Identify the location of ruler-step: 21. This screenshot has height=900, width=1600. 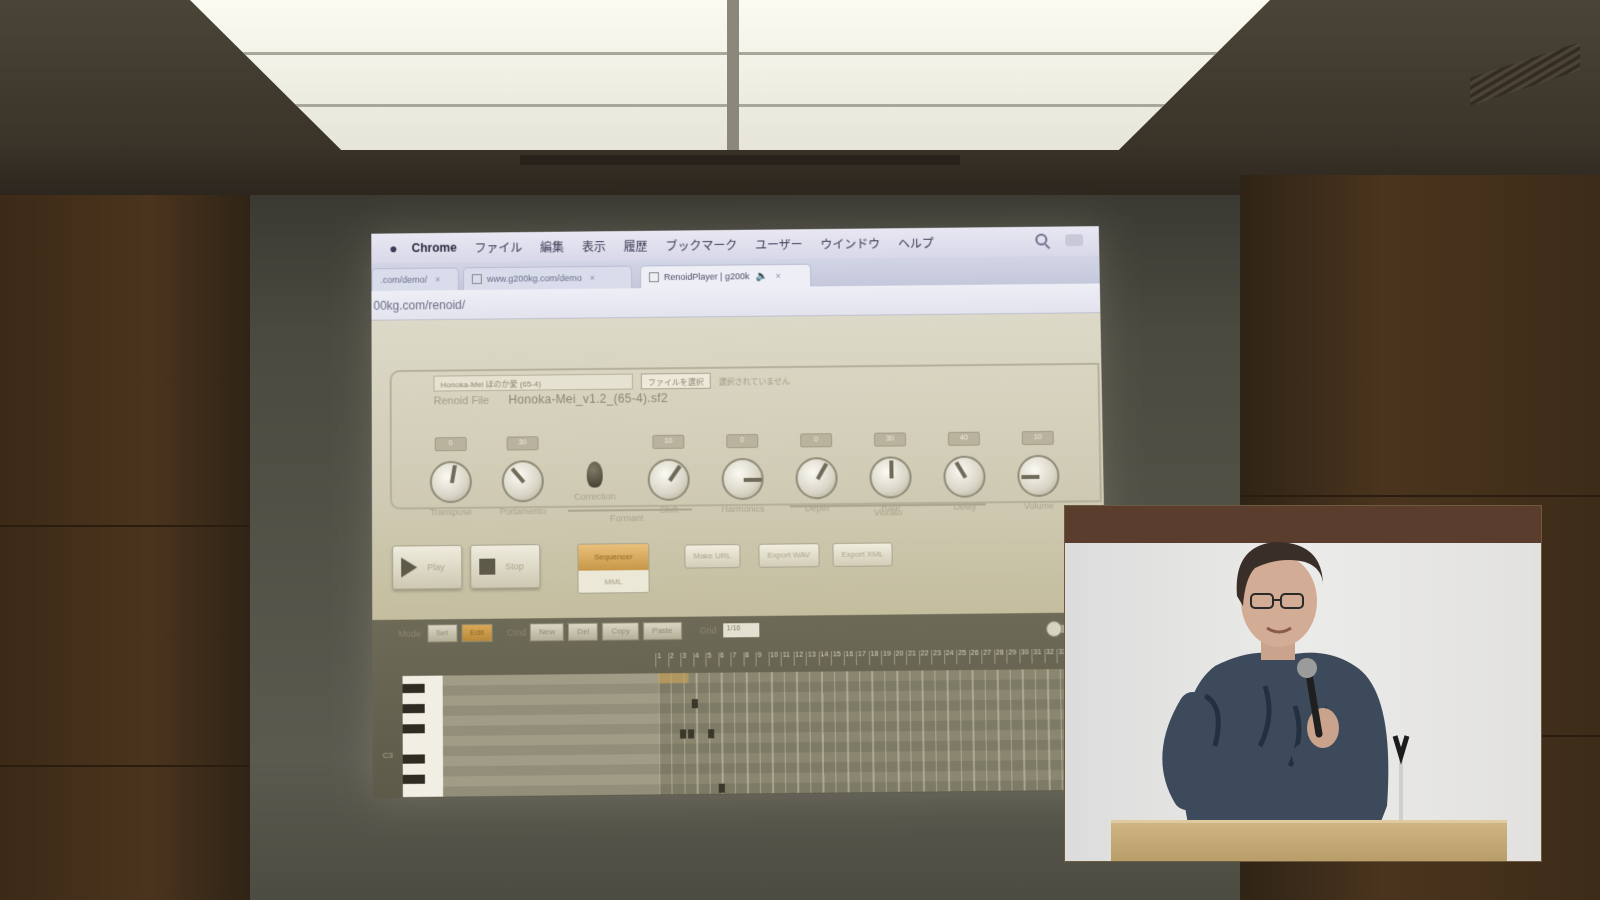
(912, 657).